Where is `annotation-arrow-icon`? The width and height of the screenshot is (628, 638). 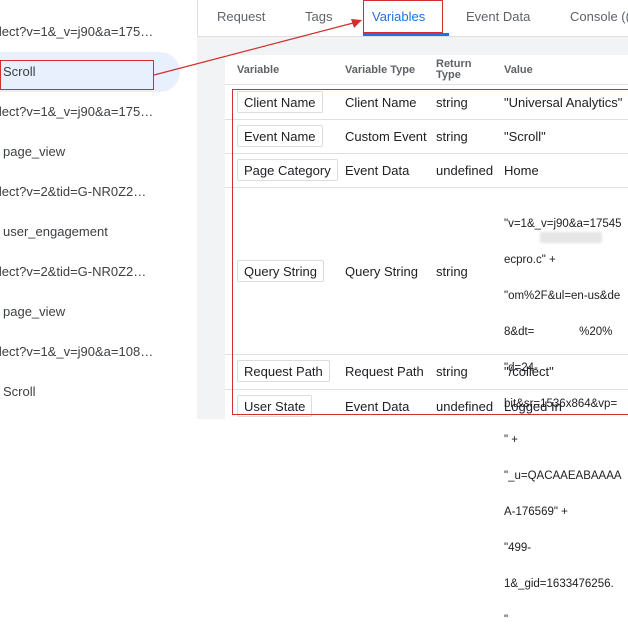 annotation-arrow-icon is located at coordinates (257, 47).